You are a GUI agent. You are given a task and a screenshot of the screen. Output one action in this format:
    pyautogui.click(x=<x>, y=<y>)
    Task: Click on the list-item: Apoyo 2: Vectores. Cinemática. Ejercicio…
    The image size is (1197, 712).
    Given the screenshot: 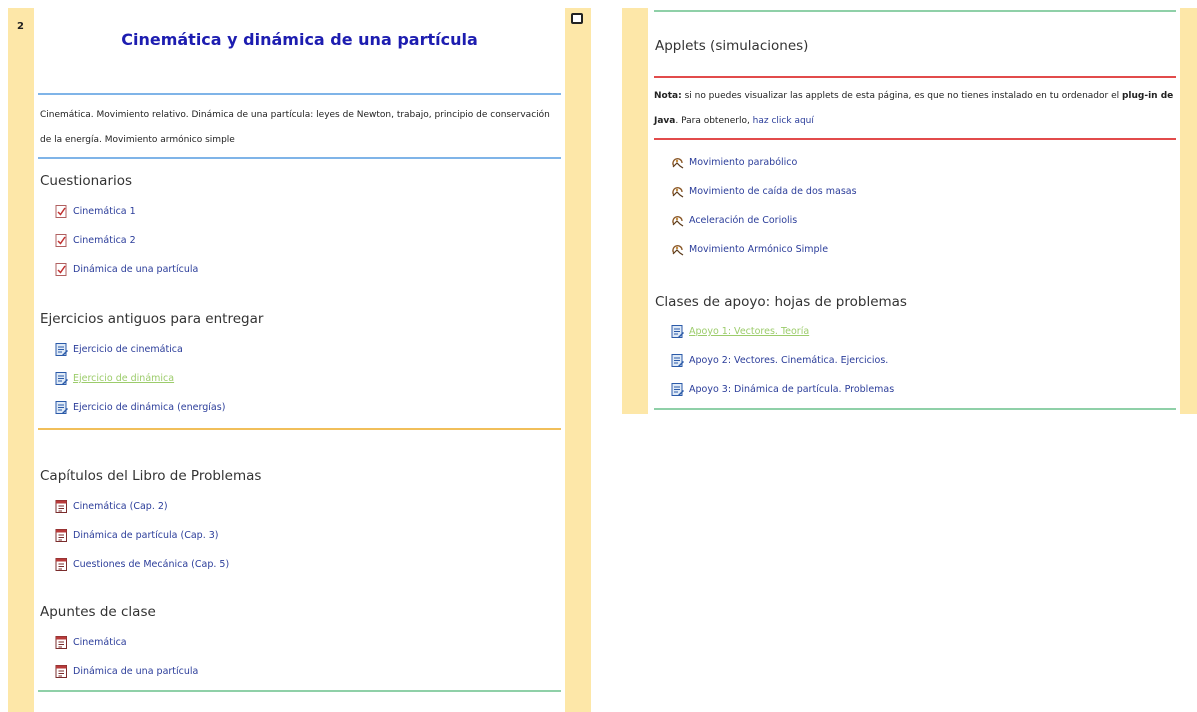 What is the action you would take?
    pyautogui.click(x=915, y=360)
    